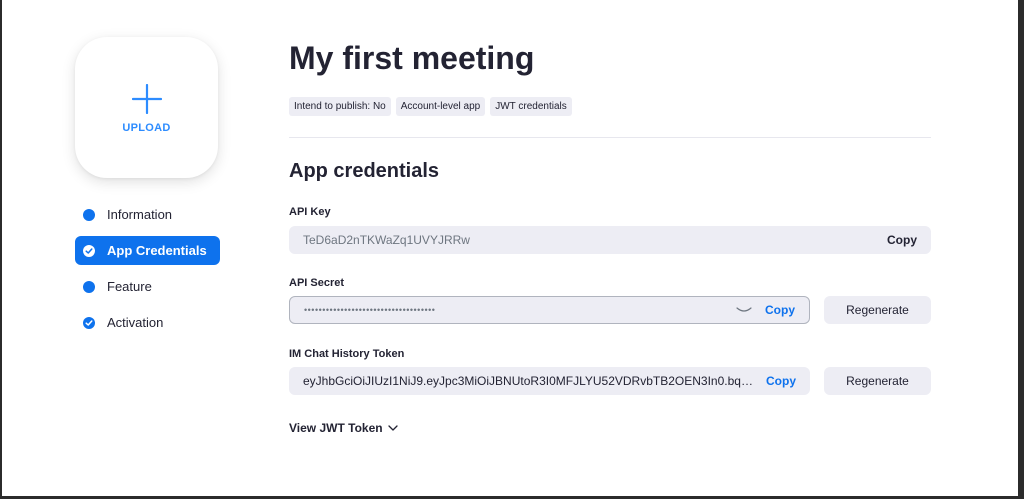  I want to click on tag-publish: Intend to publish: No, so click(340, 106).